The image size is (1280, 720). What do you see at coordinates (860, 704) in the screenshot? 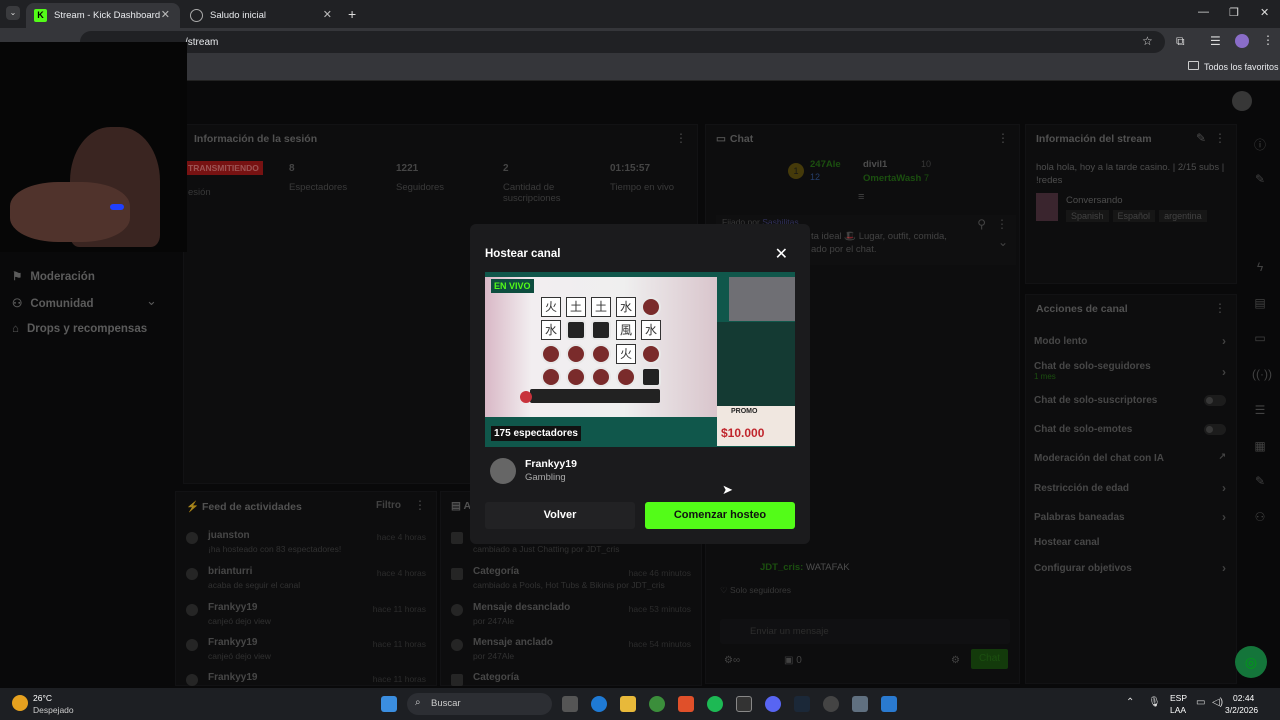
I see `calculator-icon` at bounding box center [860, 704].